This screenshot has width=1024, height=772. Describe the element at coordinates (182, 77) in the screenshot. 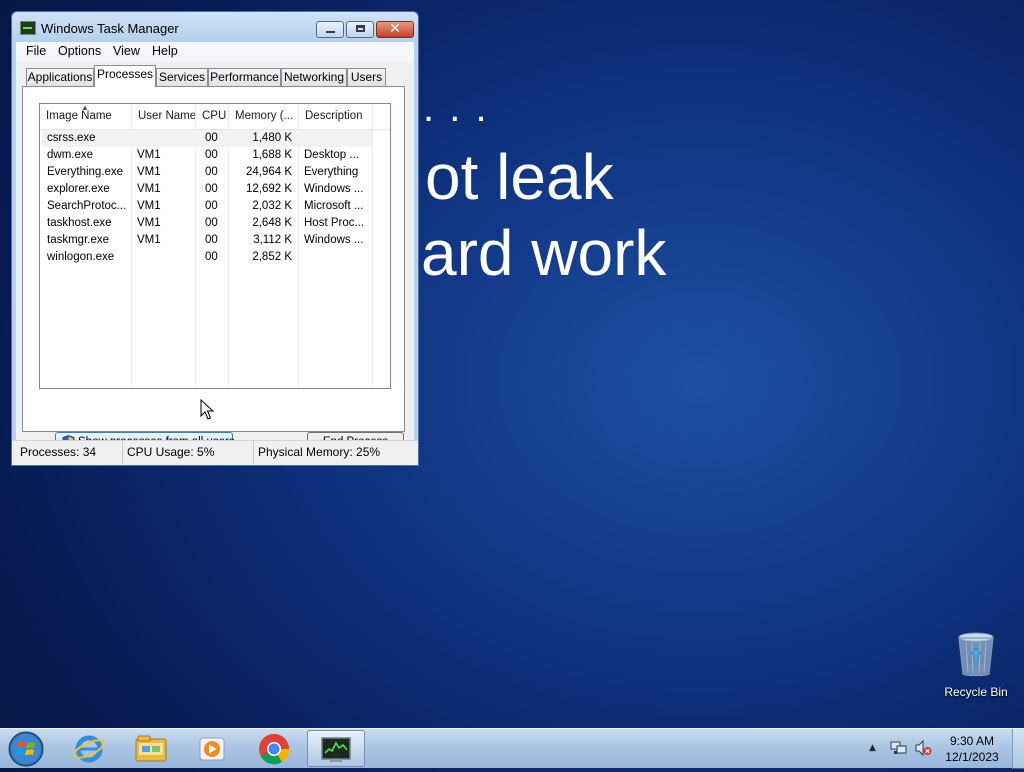

I see `tab-services: Services` at that location.